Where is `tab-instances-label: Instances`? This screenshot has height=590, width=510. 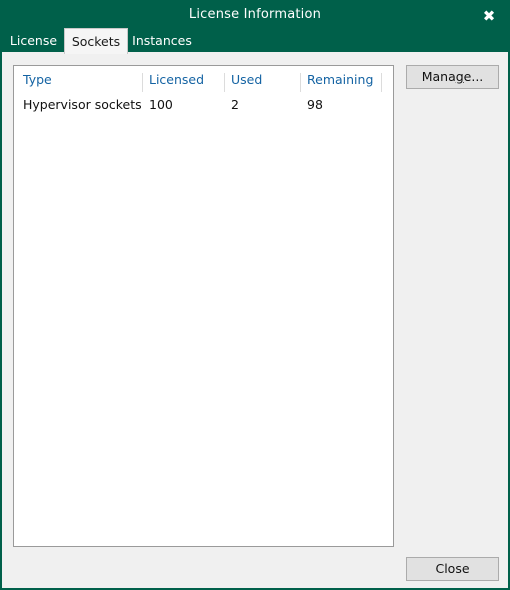 tab-instances-label: Instances is located at coordinates (162, 40).